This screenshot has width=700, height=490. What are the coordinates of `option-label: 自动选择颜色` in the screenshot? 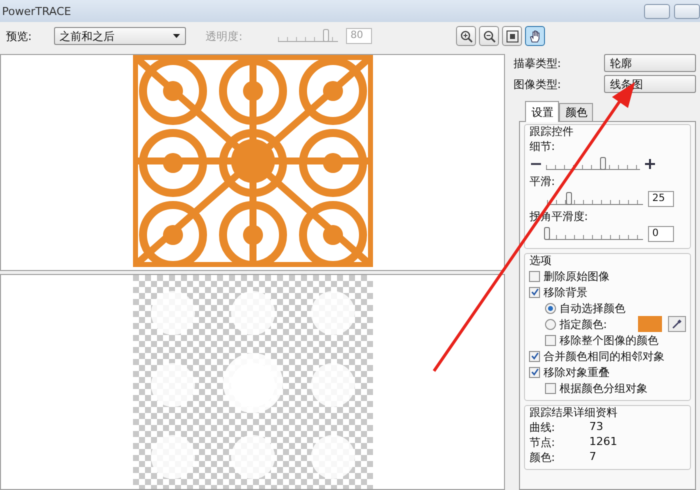 It's located at (592, 308).